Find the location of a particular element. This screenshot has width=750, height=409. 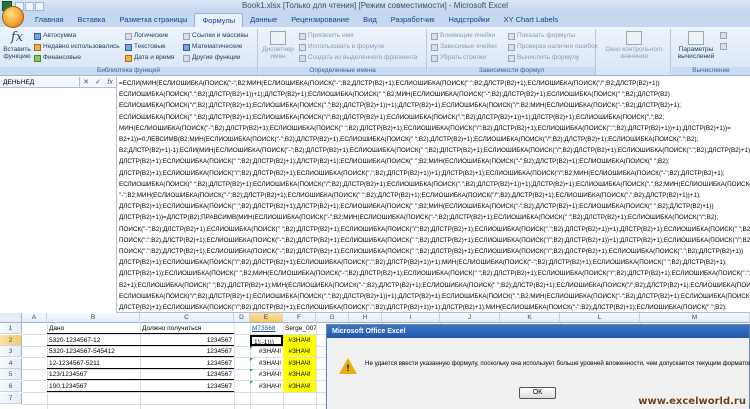

cell-b1: Дано is located at coordinates (93, 328).